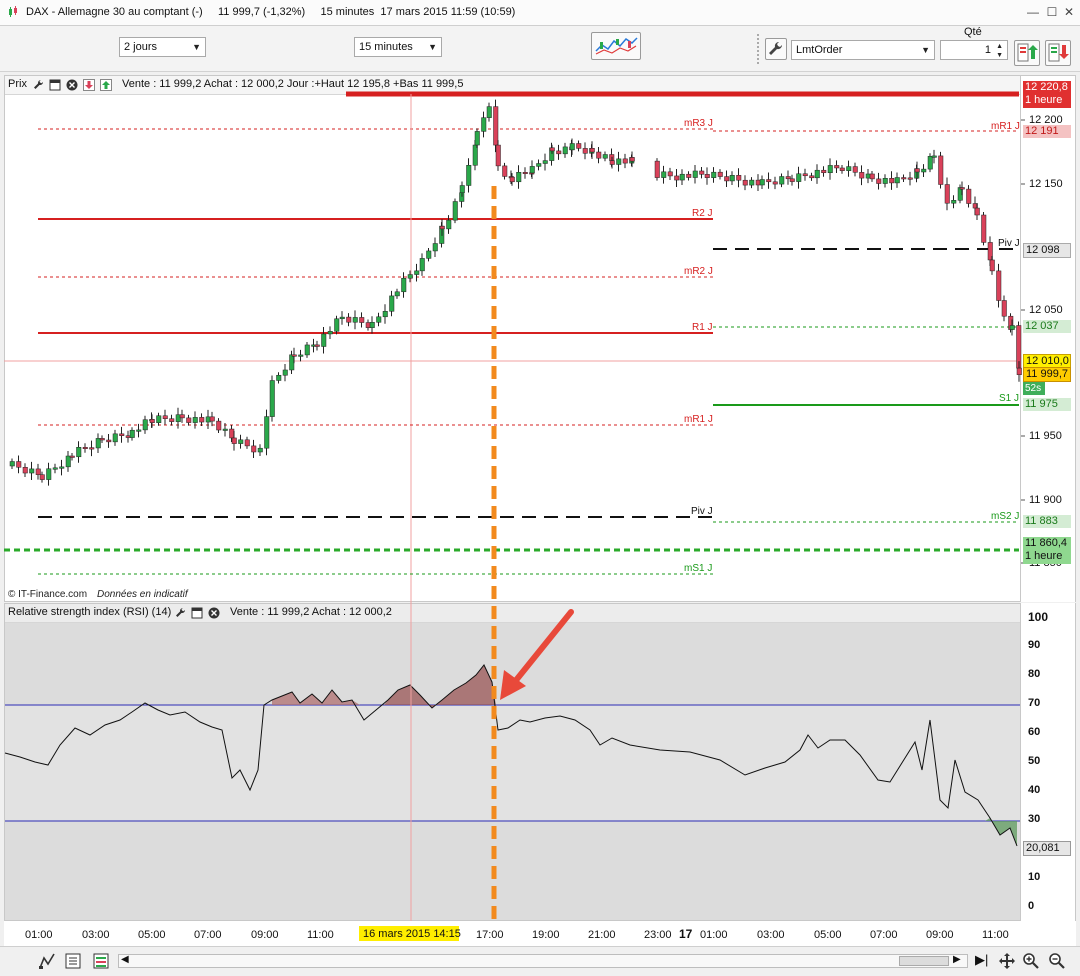 The height and width of the screenshot is (976, 1080). I want to click on level-ms1-label: mS1 J, so click(698, 568).